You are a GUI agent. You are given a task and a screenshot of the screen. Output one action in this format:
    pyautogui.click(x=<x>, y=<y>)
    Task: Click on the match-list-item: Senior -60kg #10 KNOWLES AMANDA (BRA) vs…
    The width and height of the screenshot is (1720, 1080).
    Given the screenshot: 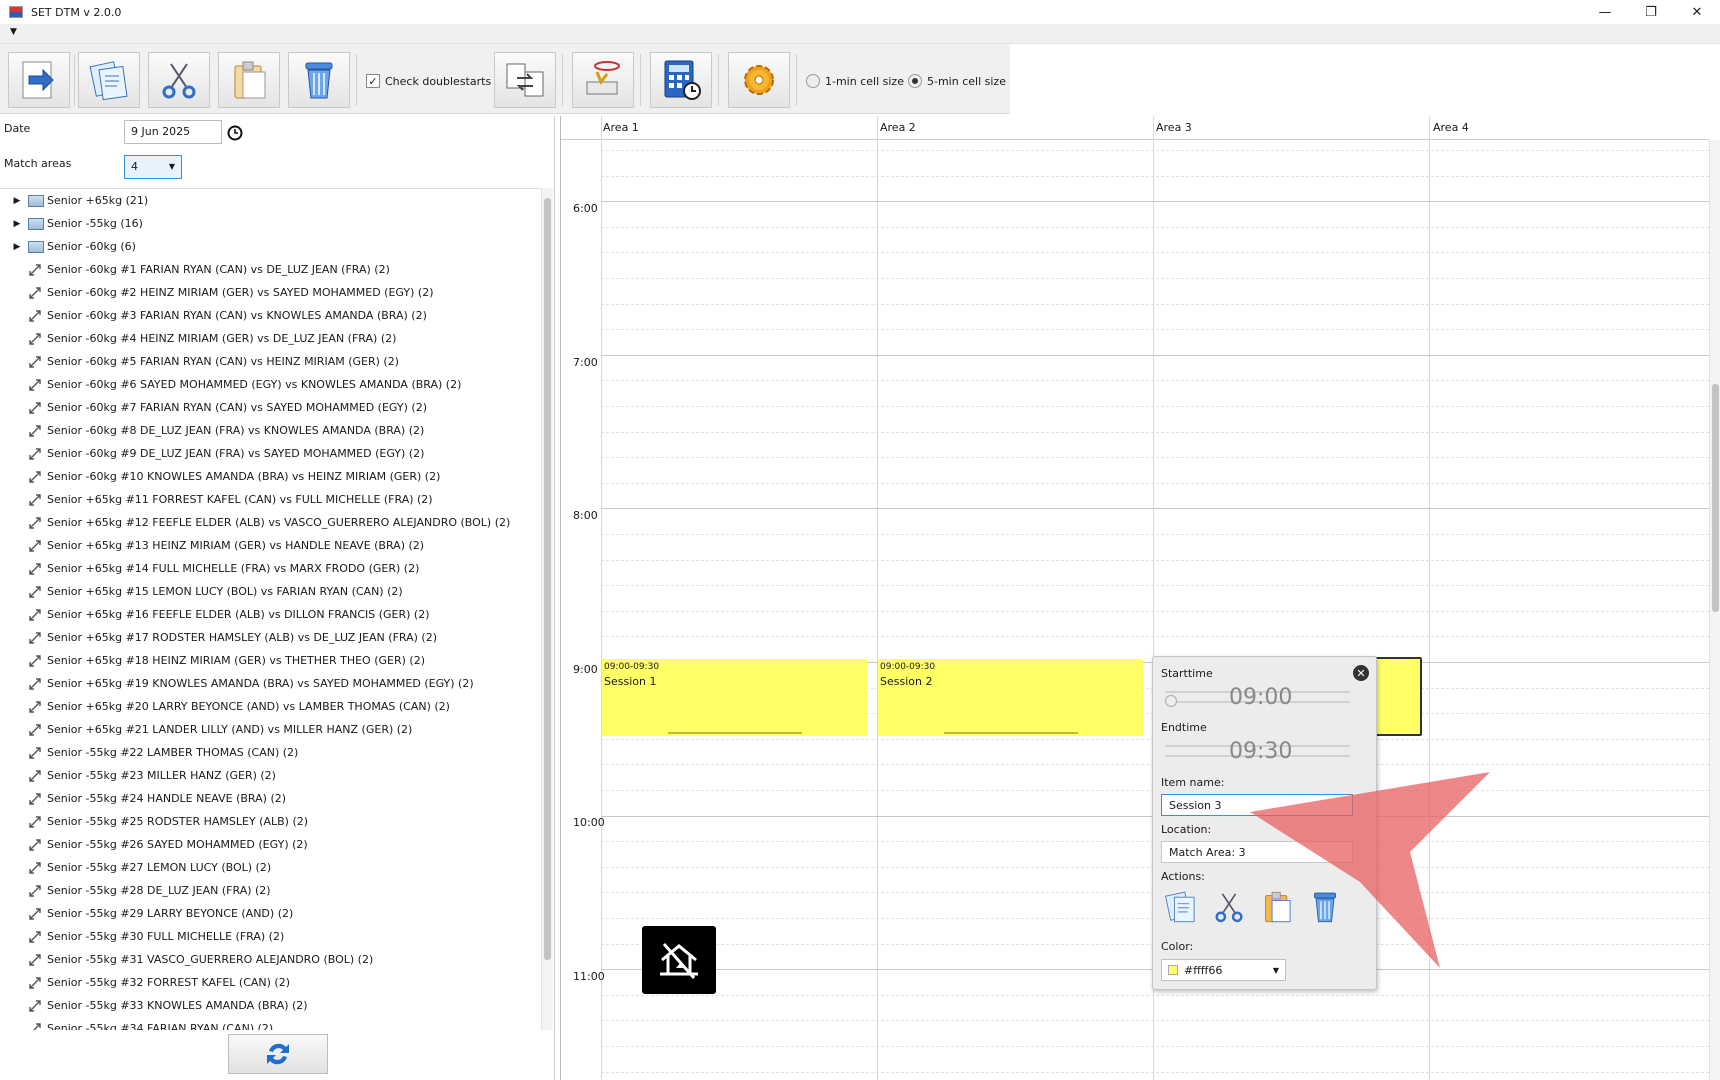 What is the action you would take?
    pyautogui.click(x=270, y=476)
    